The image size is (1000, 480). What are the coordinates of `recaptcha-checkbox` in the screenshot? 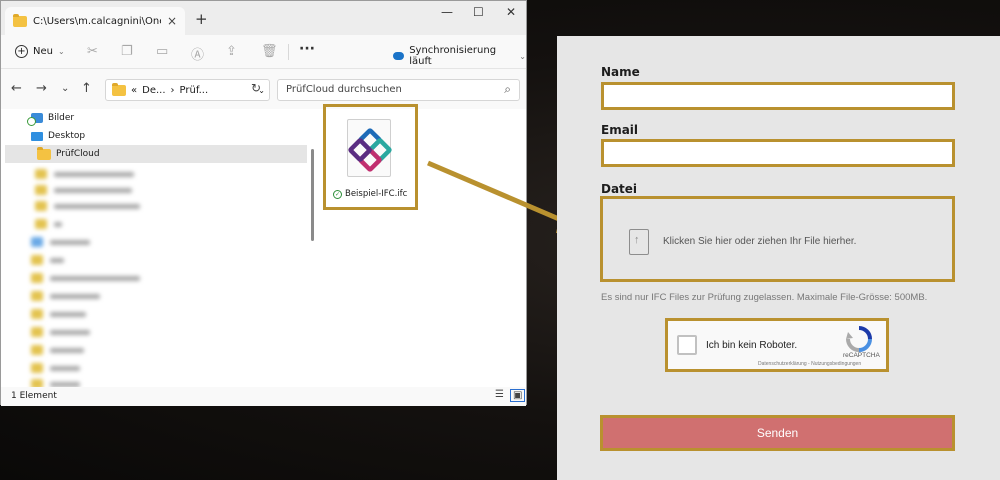 It's located at (687, 345).